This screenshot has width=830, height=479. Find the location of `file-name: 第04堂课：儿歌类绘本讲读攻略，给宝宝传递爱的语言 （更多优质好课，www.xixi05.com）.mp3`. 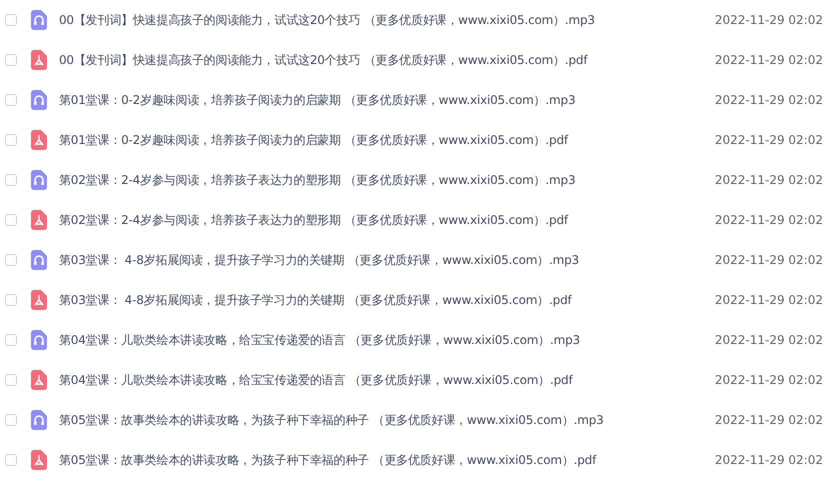

file-name: 第04堂课：儿歌类绘本讲读攻略，给宝宝传递爱的语言 （更多优质好课，www.xixi05.com）.mp3 is located at coordinates (383, 340).